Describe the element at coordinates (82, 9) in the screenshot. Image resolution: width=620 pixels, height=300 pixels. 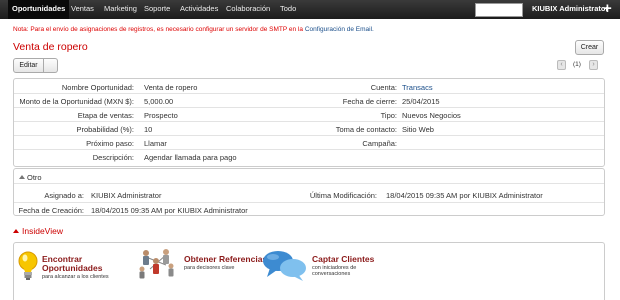
I see `nav-item-ventas: Ventas` at that location.